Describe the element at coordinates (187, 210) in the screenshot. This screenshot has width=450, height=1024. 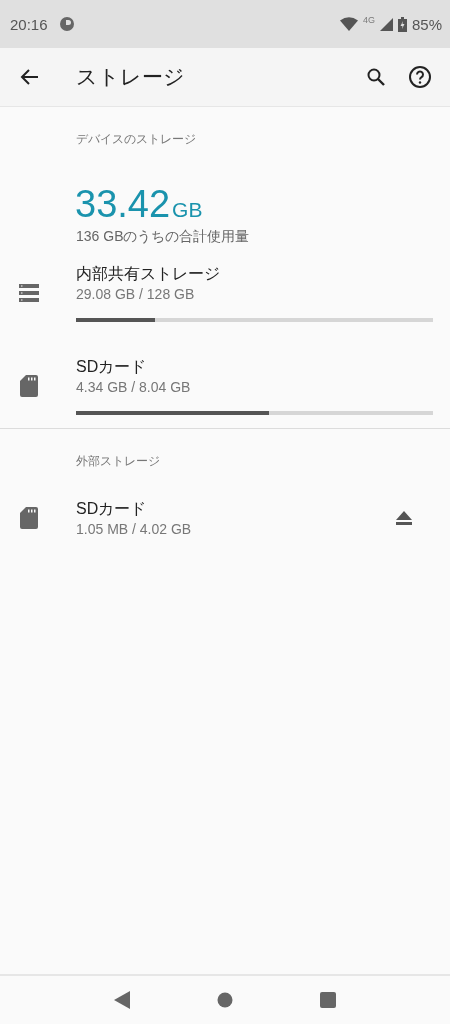
I see `used-unit: GB` at that location.